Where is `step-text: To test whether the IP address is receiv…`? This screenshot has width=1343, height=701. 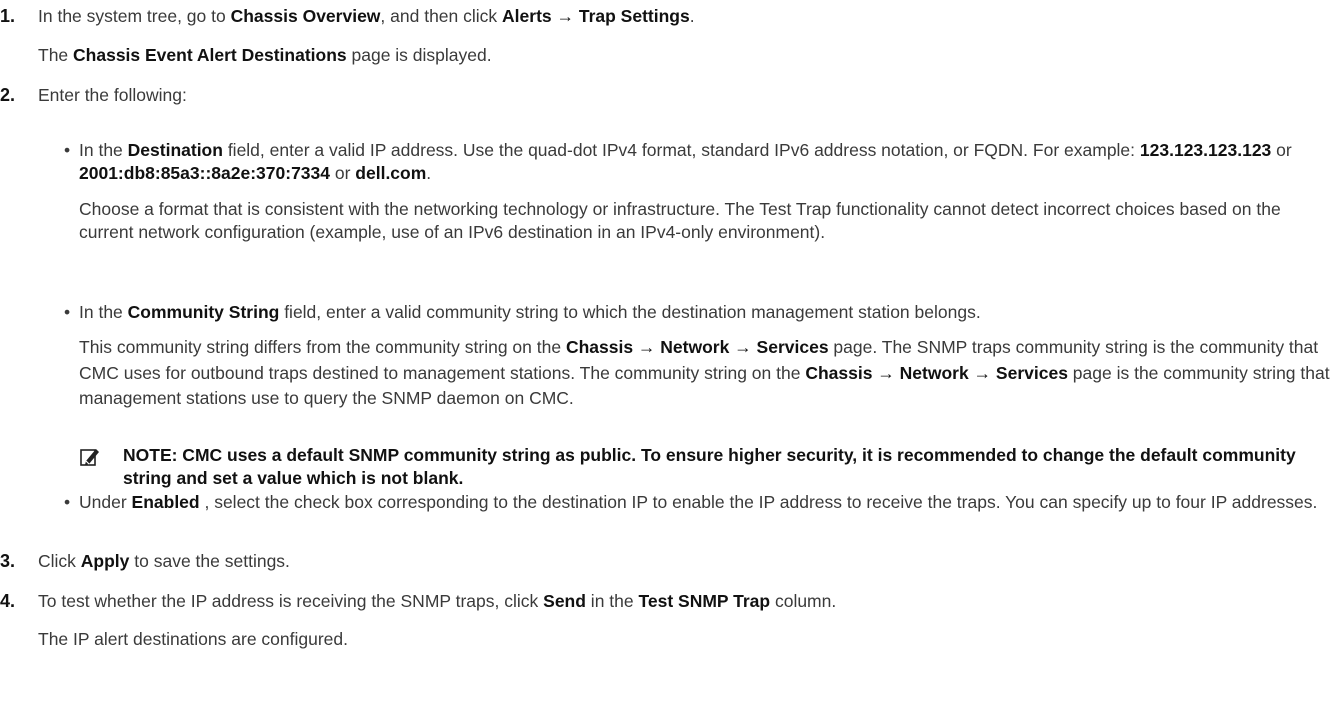 step-text: To test whether the IP address is receiv… is located at coordinates (437, 601).